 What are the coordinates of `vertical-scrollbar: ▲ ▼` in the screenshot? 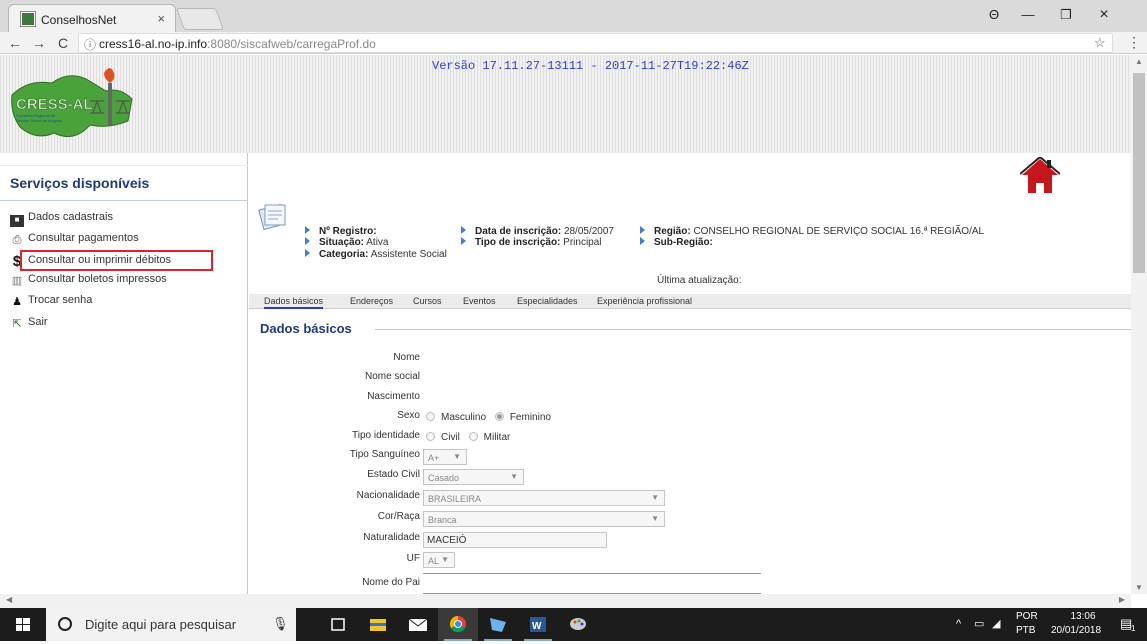 It's located at (1139, 324).